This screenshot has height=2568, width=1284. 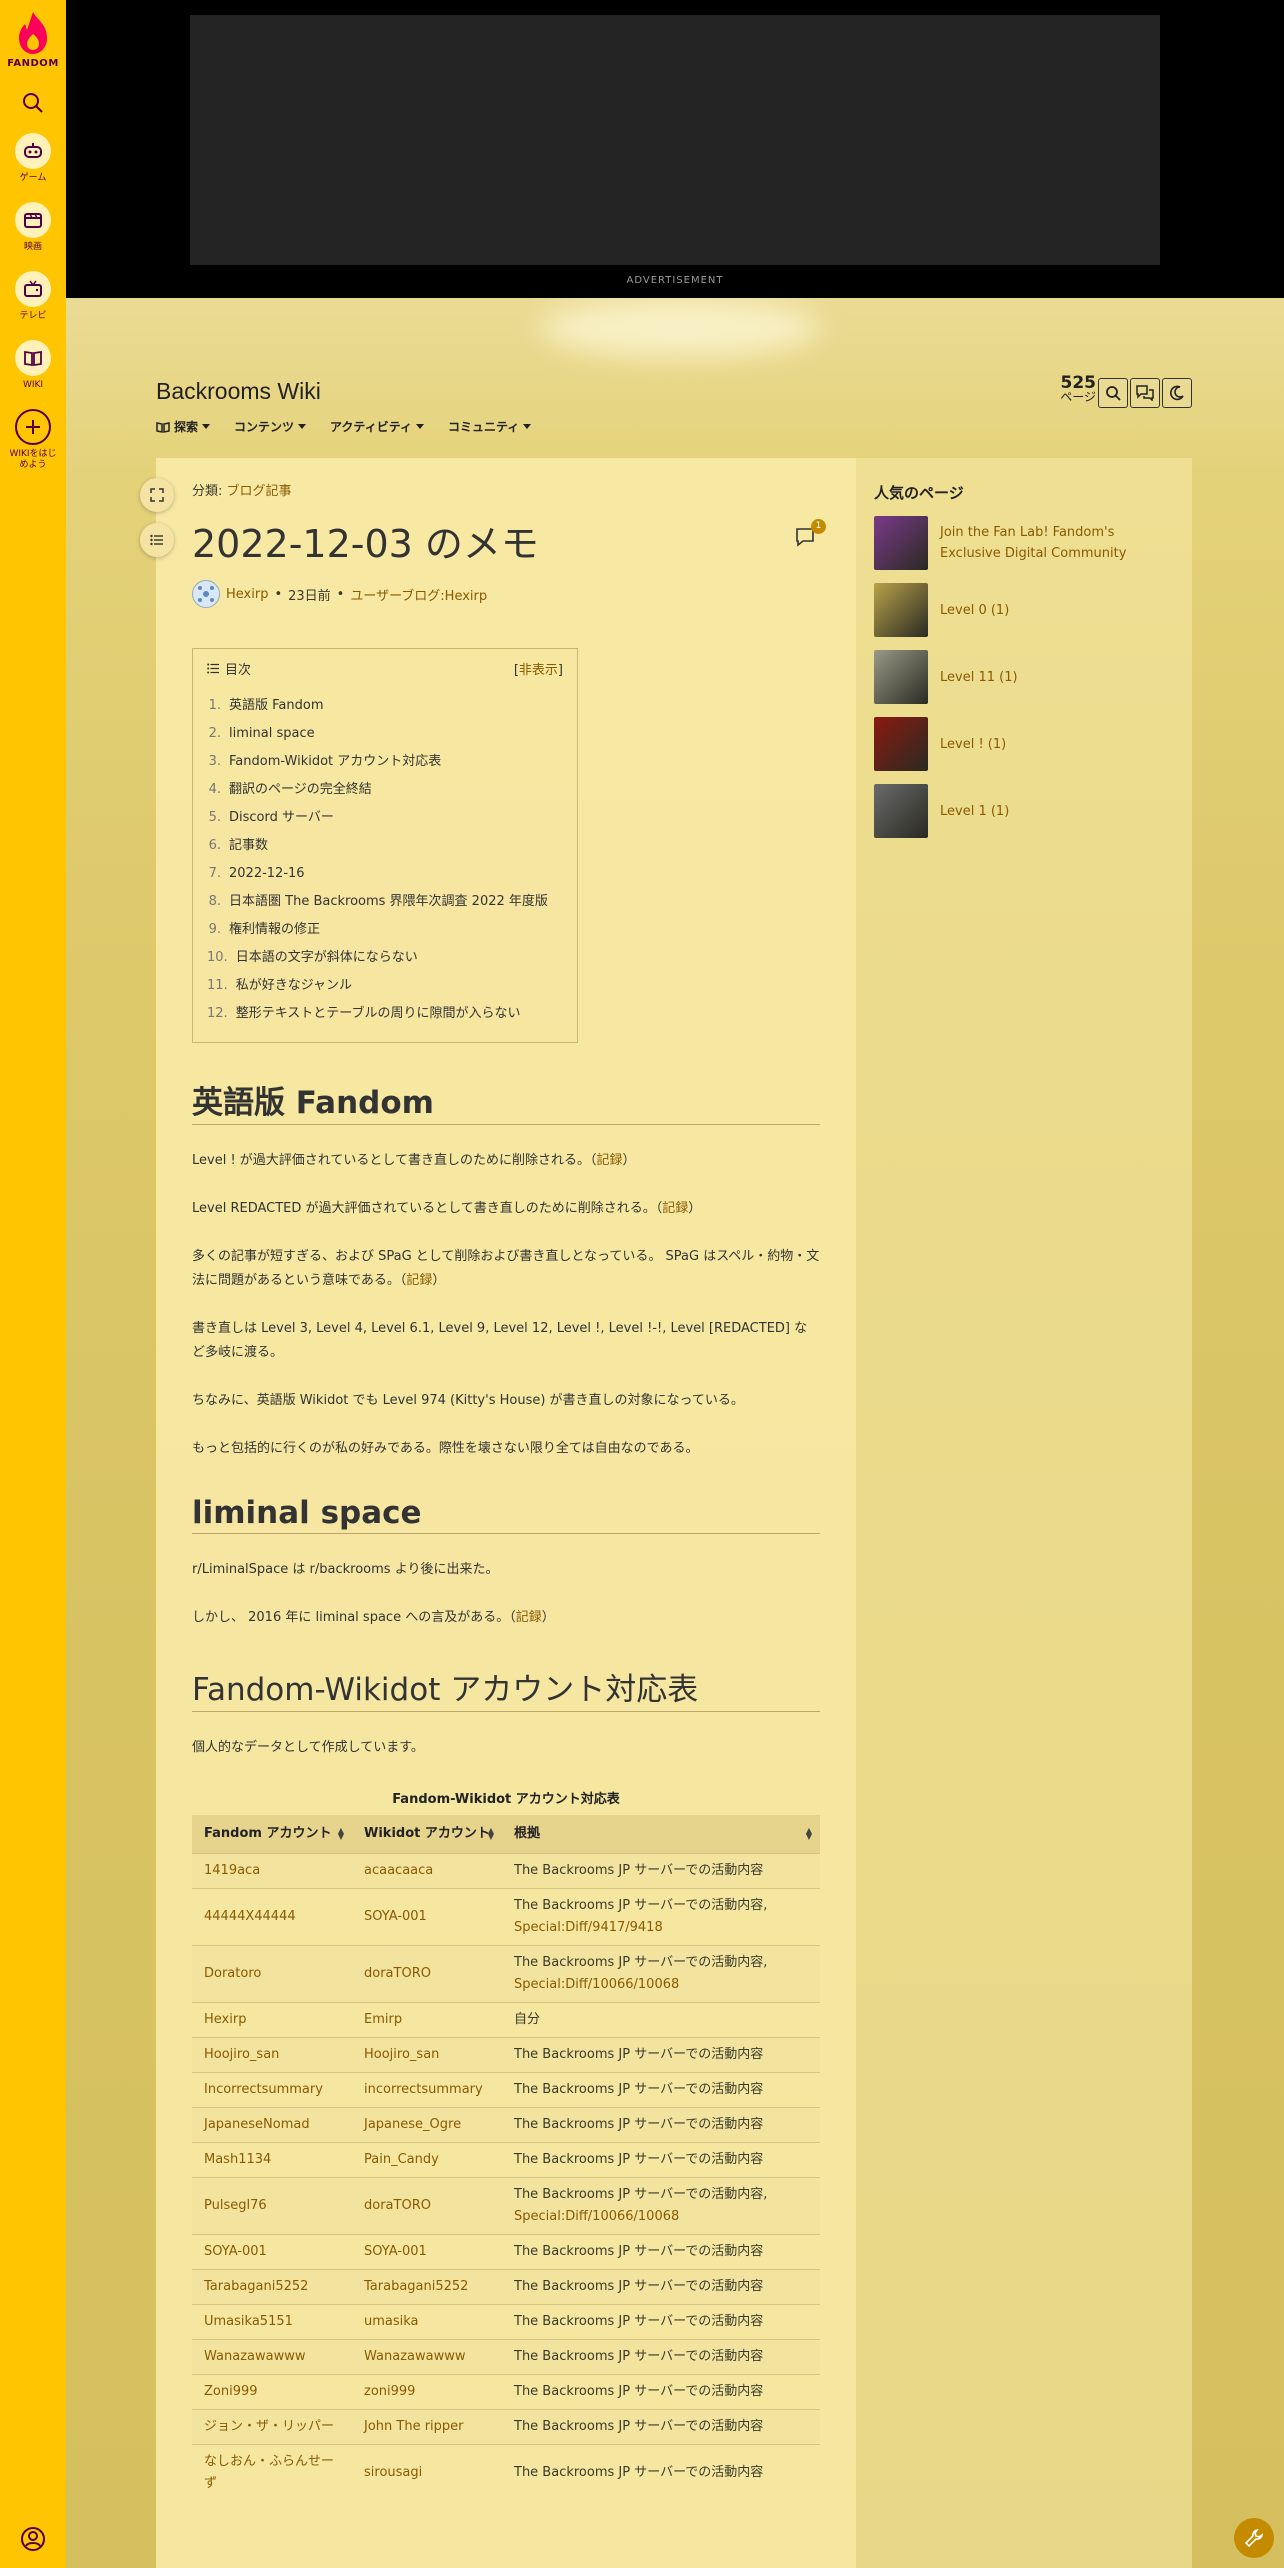 What do you see at coordinates (414, 2356) in the screenshot?
I see `wikidot-account-link: Wanazawawww` at bounding box center [414, 2356].